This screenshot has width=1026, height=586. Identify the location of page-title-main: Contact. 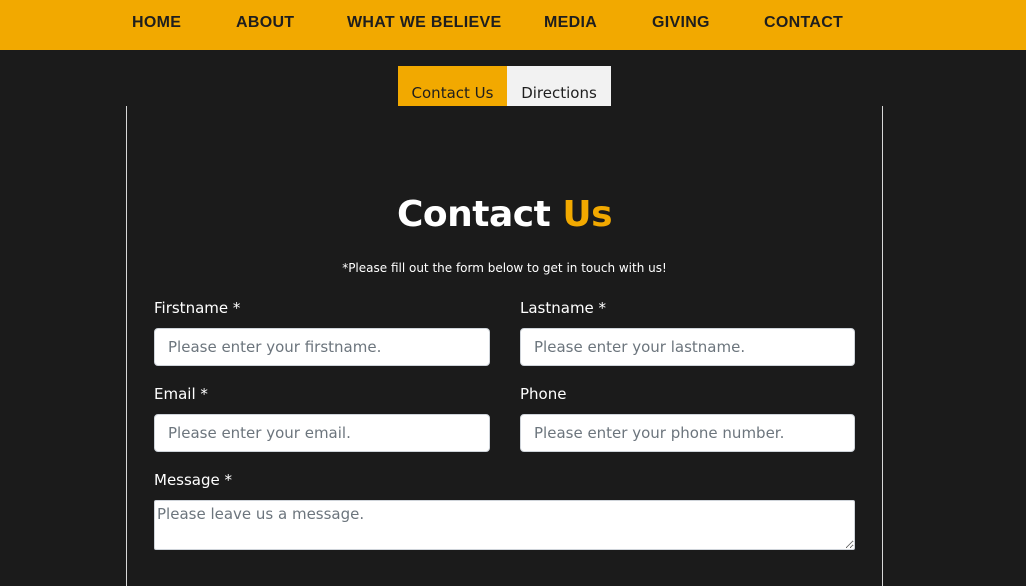
(473, 214).